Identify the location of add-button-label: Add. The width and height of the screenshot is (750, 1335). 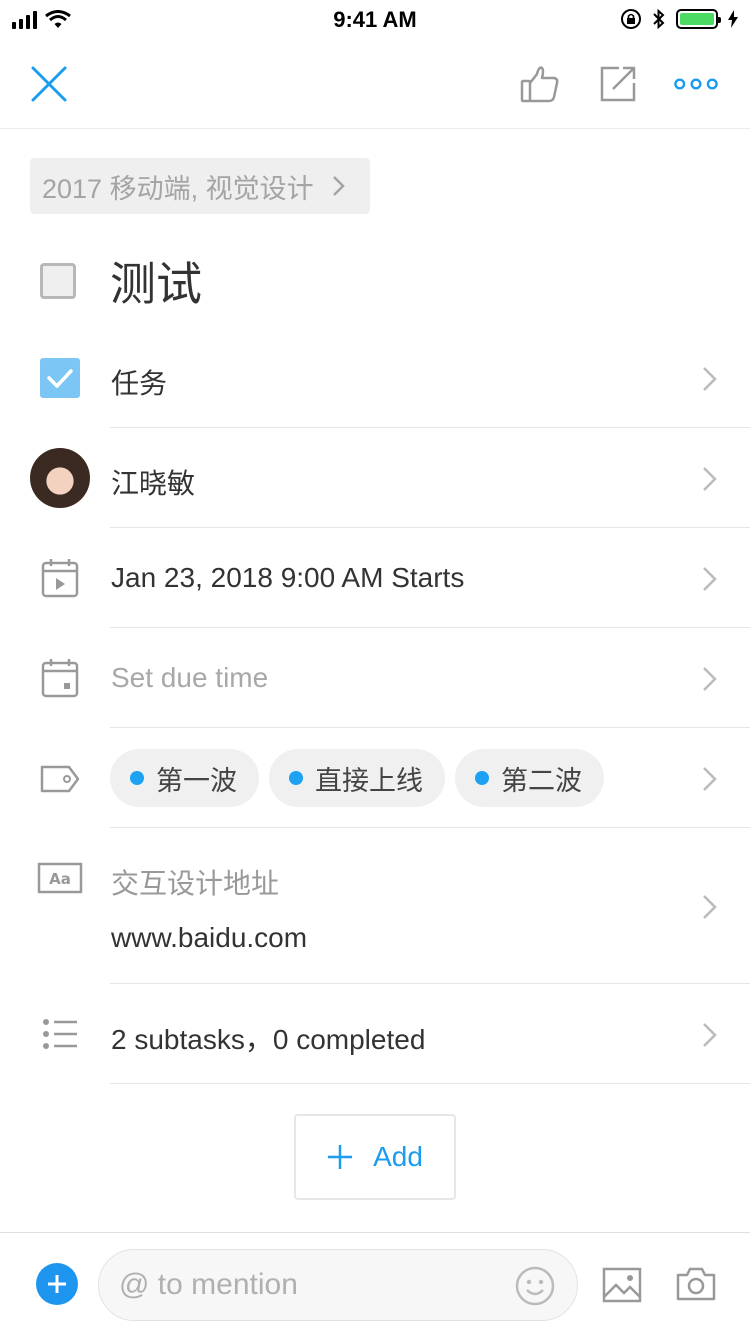
(398, 1156).